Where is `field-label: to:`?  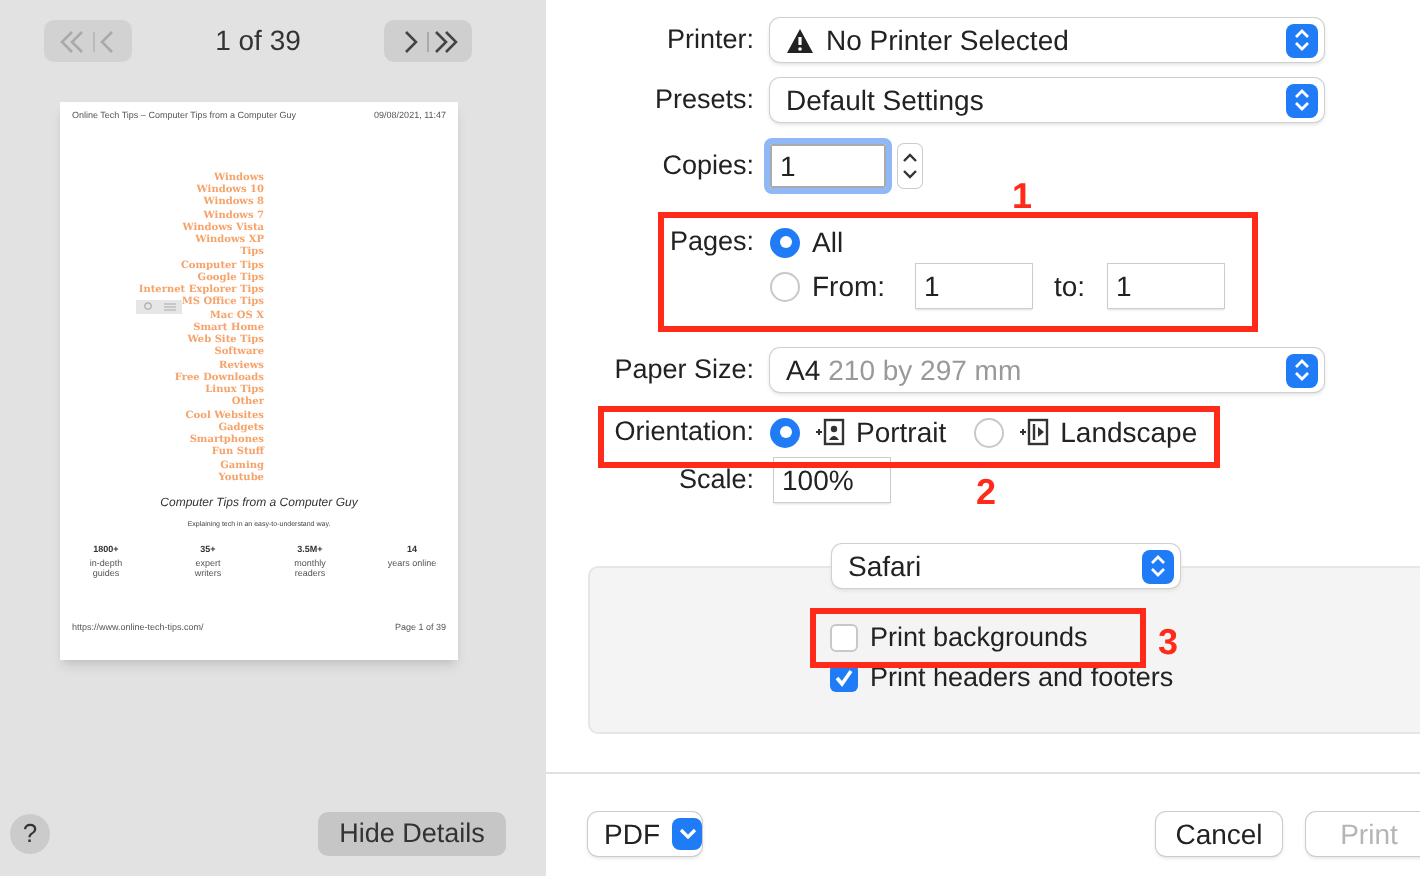 field-label: to: is located at coordinates (1071, 286).